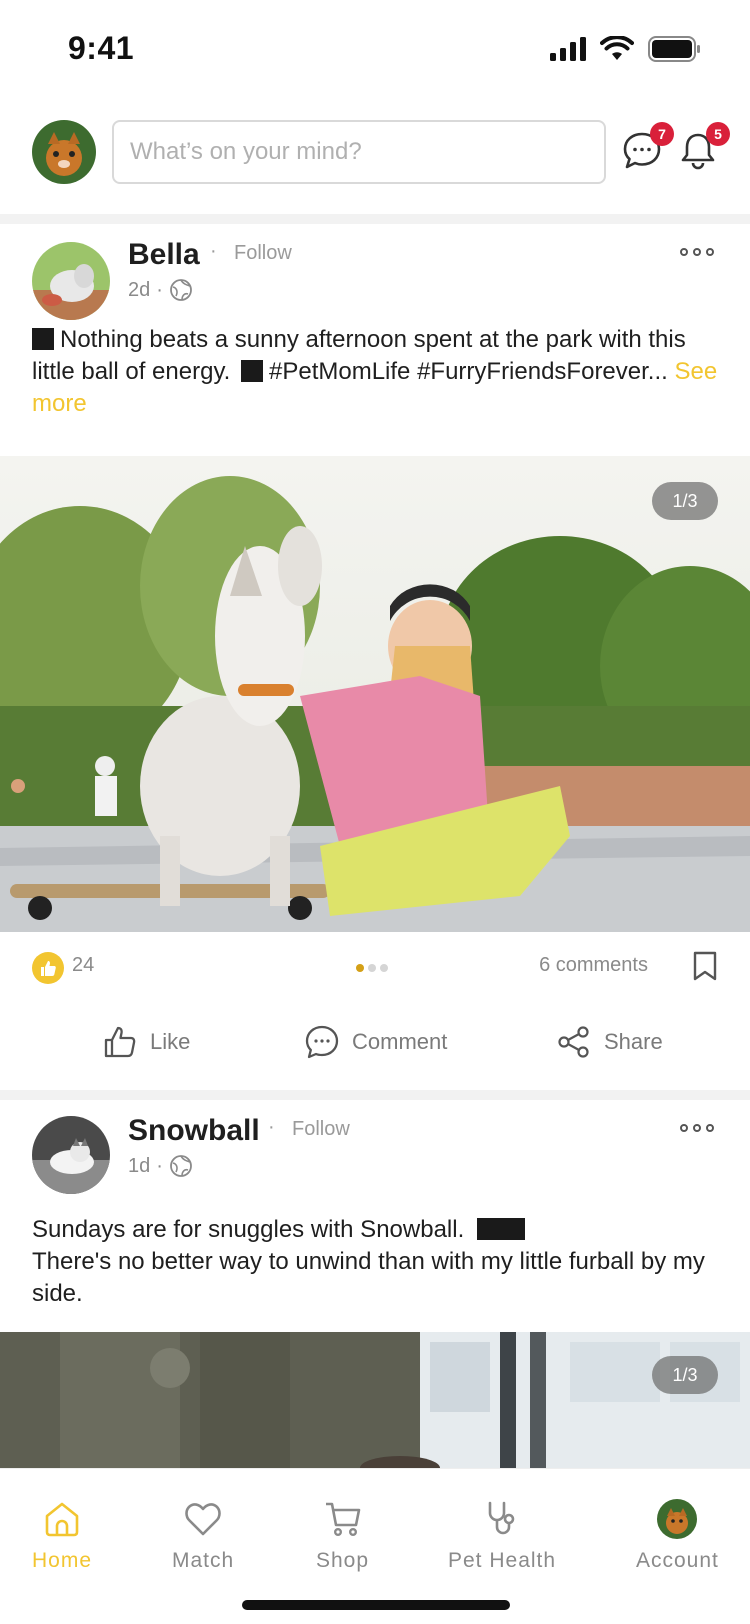 The image size is (750, 1624). Describe the element at coordinates (101, 48) in the screenshot. I see `status-time: 9:41` at that location.